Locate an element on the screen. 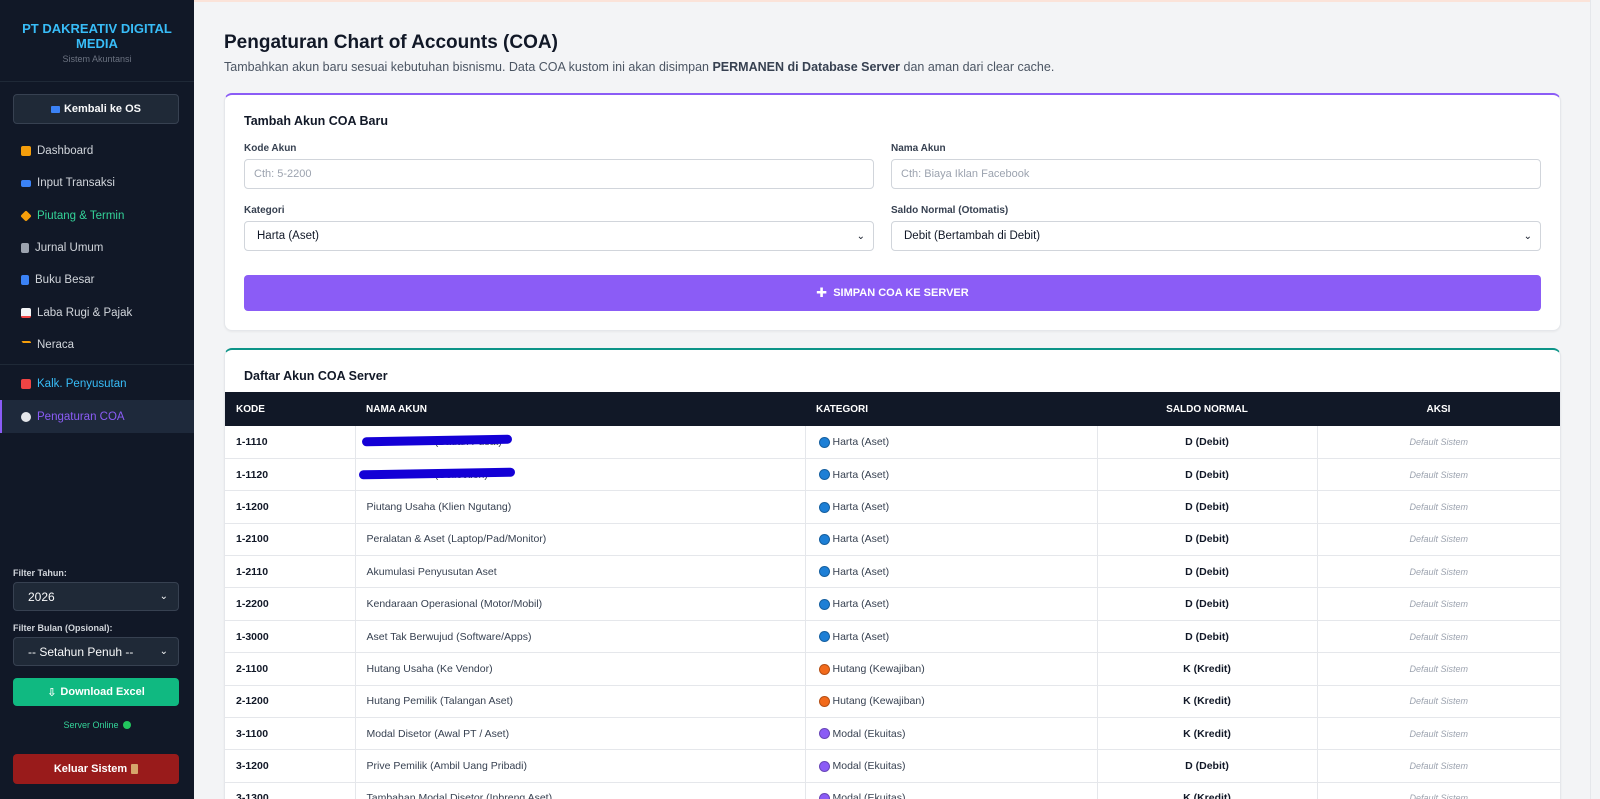  header-nama-akun: NAMA AKUN is located at coordinates (580, 409).